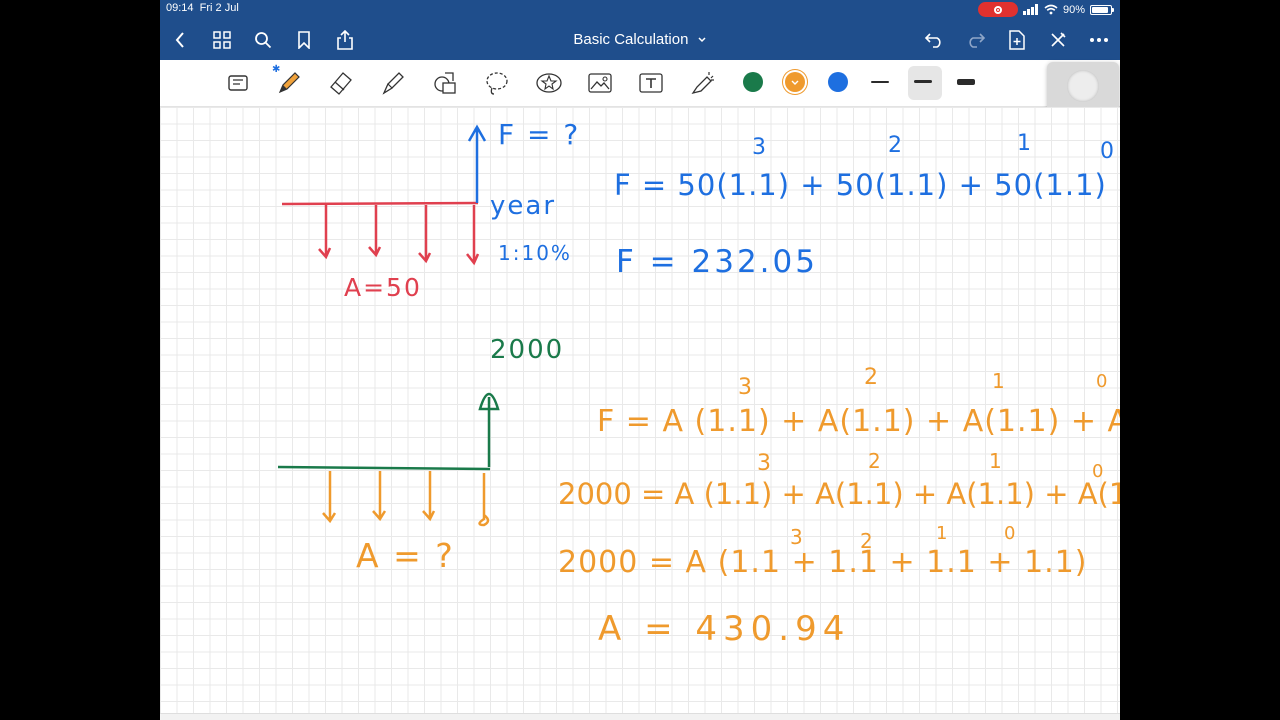  I want to click on exponent-3: 3, so click(760, 147).